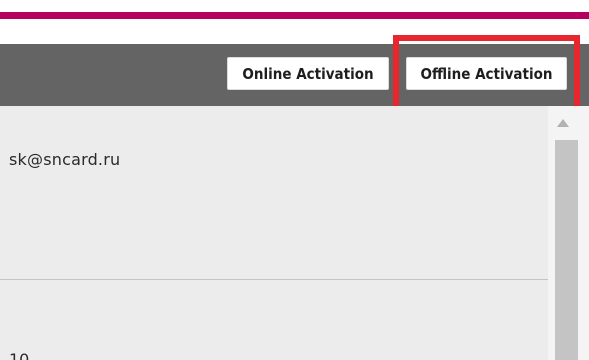  Describe the element at coordinates (274, 279) in the screenshot. I see `divider` at that location.